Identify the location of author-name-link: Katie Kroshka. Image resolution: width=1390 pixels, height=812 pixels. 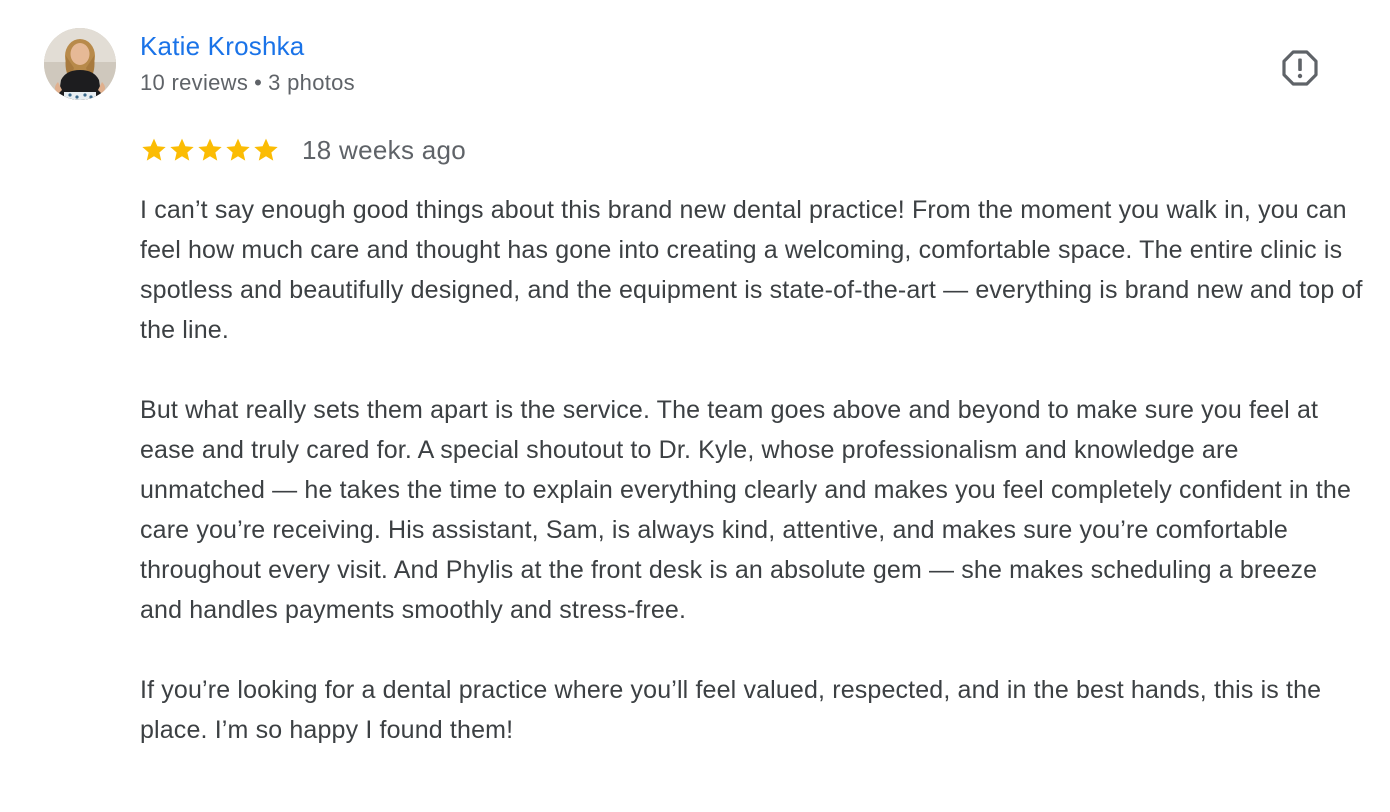
(222, 46).